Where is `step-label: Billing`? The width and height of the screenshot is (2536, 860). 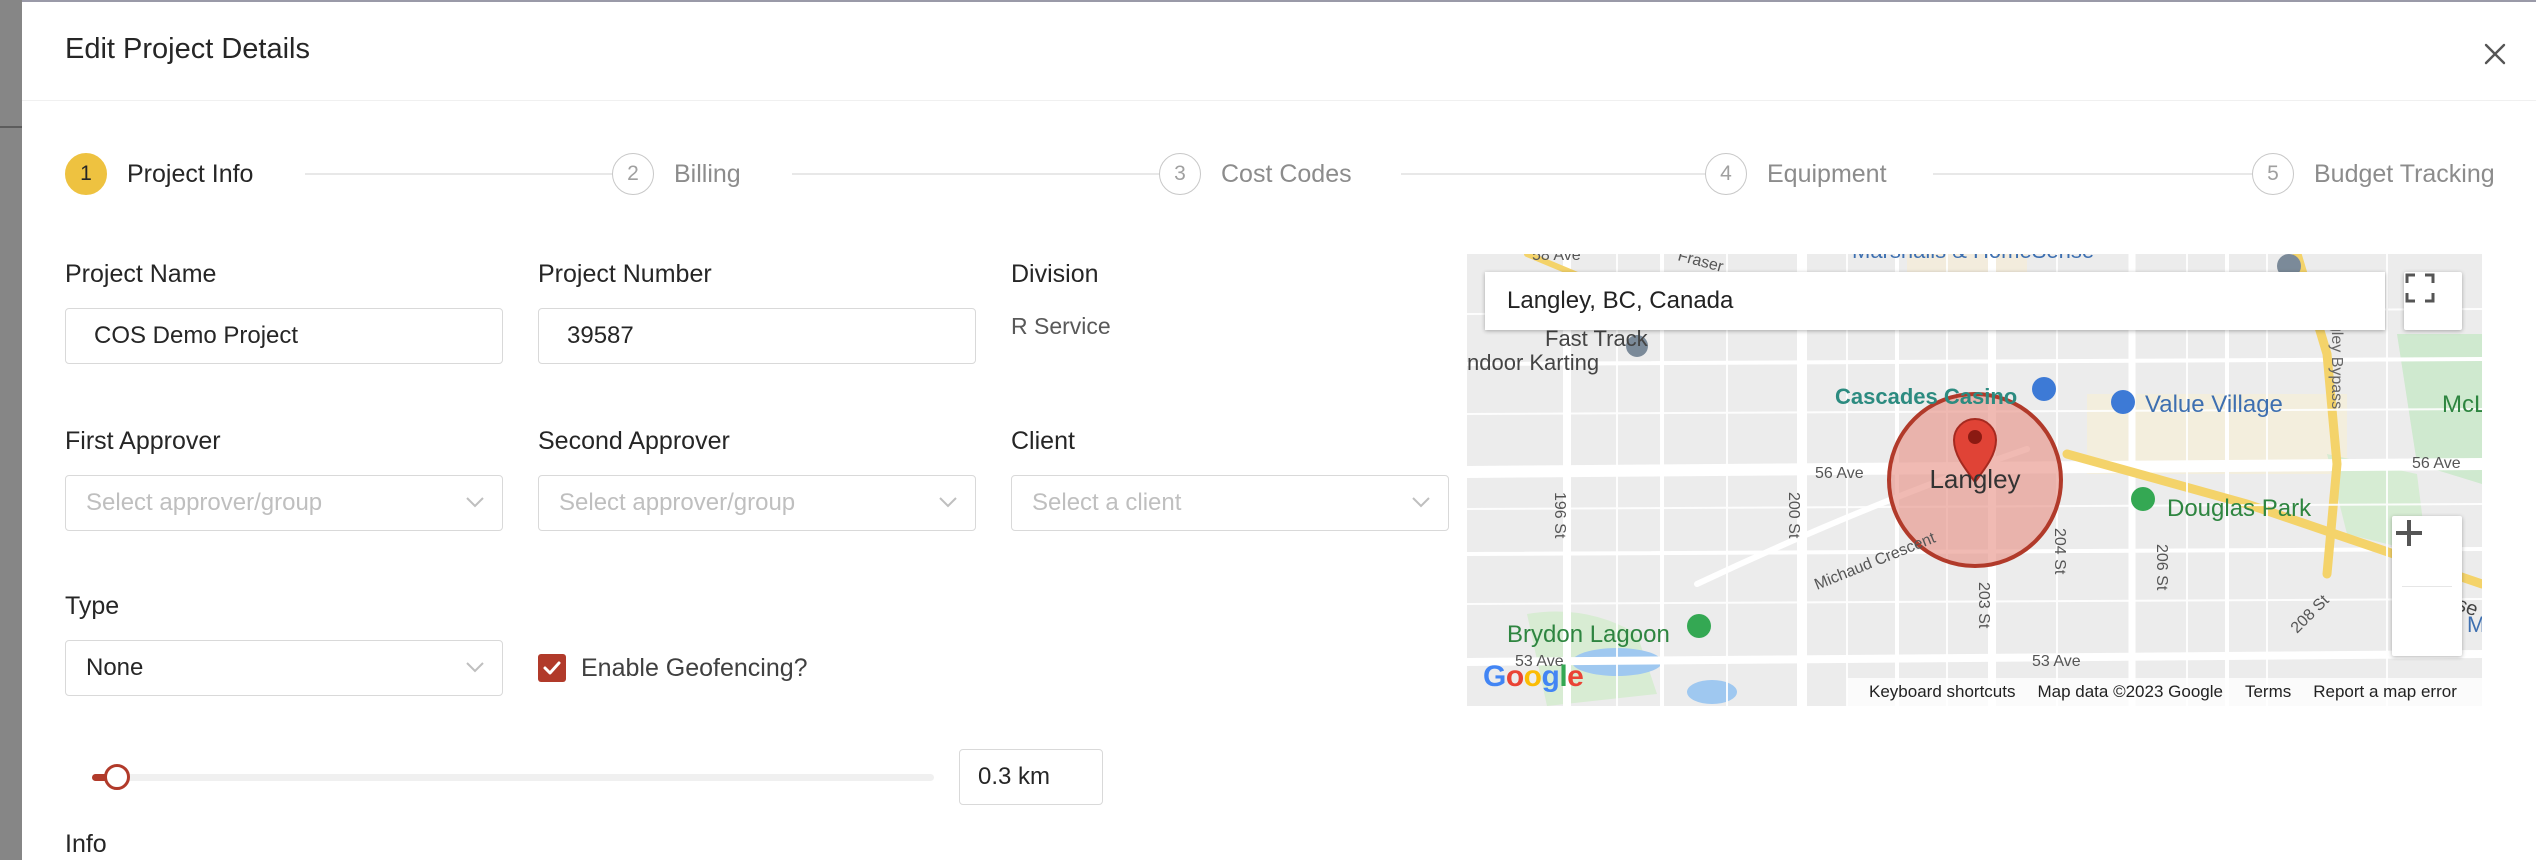
step-label: Billing is located at coordinates (707, 173).